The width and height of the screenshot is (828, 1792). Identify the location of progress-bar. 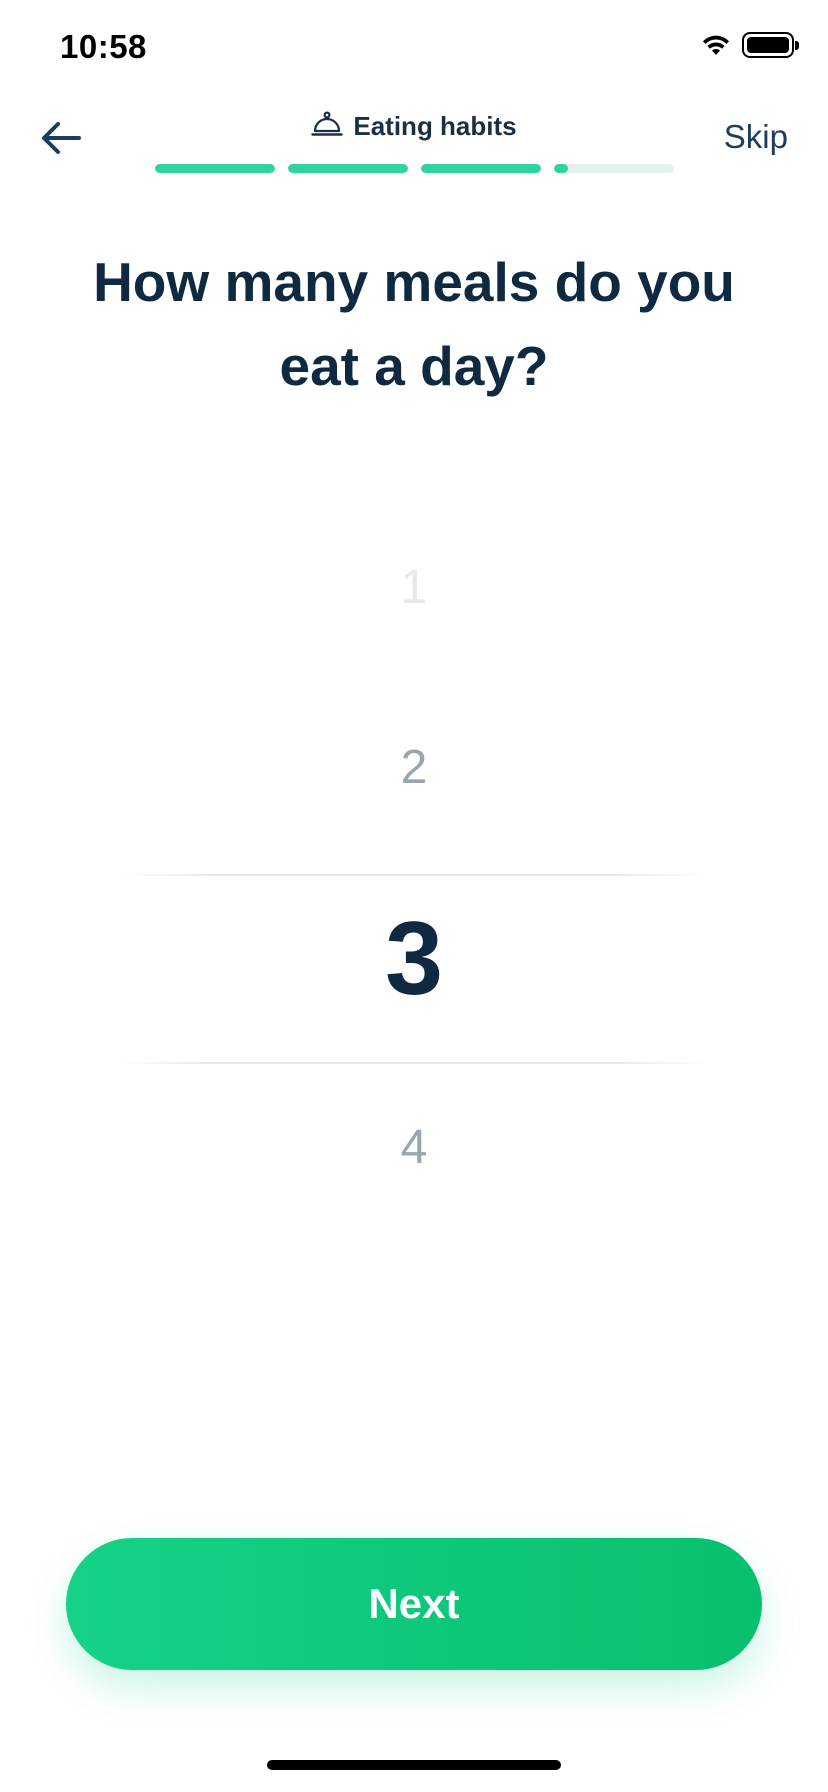
(414, 168).